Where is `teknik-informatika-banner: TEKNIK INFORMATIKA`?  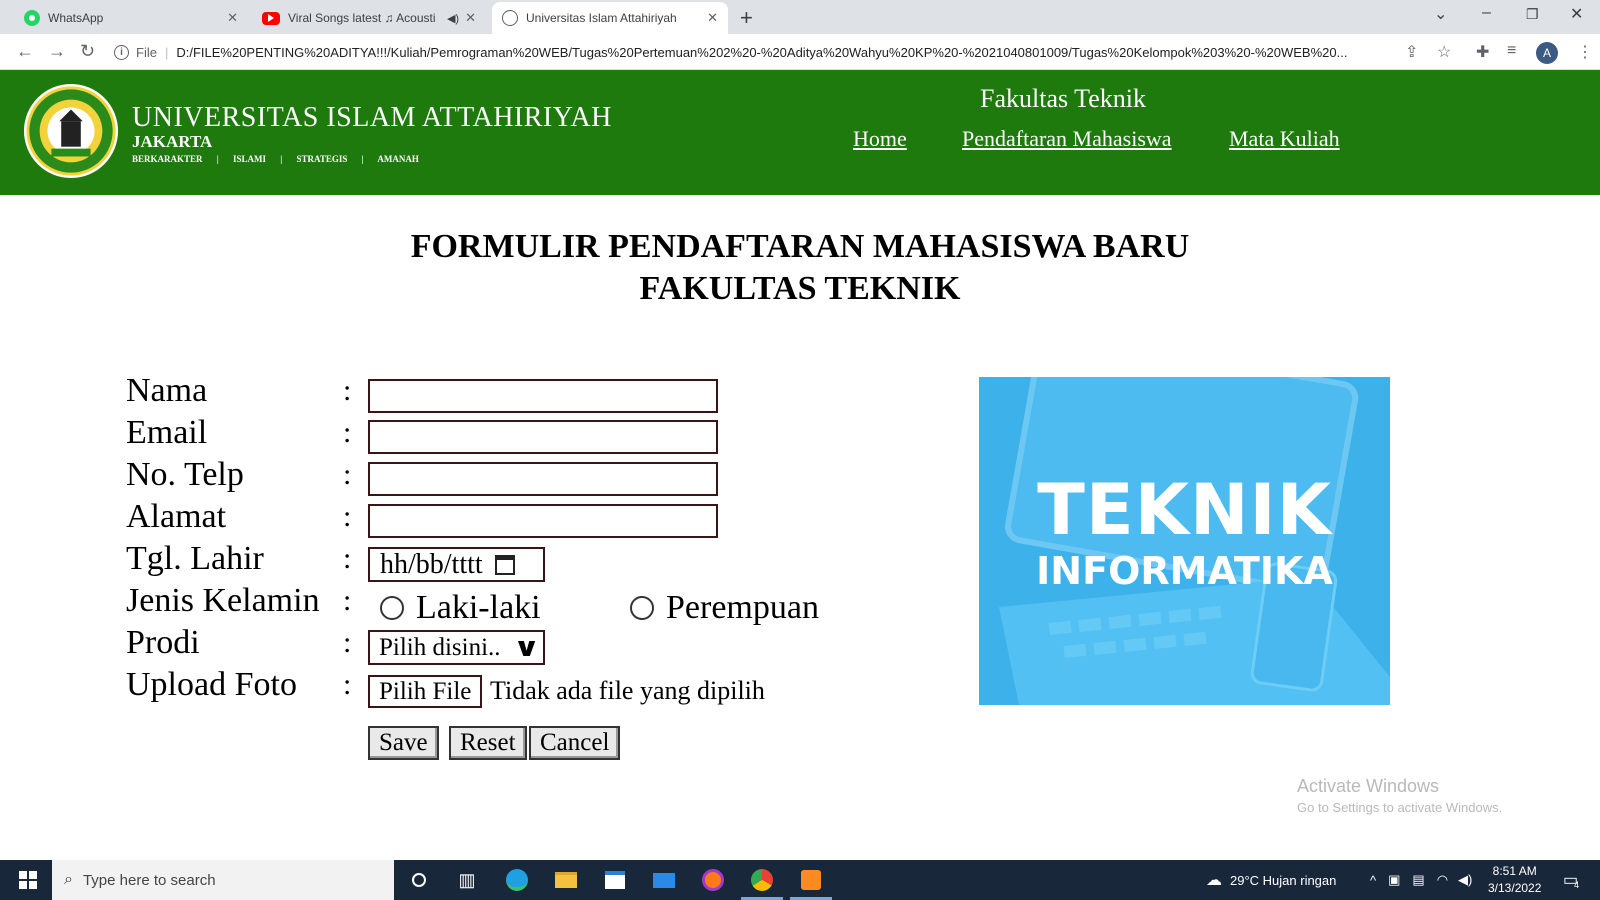 teknik-informatika-banner: TEKNIK INFORMATIKA is located at coordinates (1184, 541).